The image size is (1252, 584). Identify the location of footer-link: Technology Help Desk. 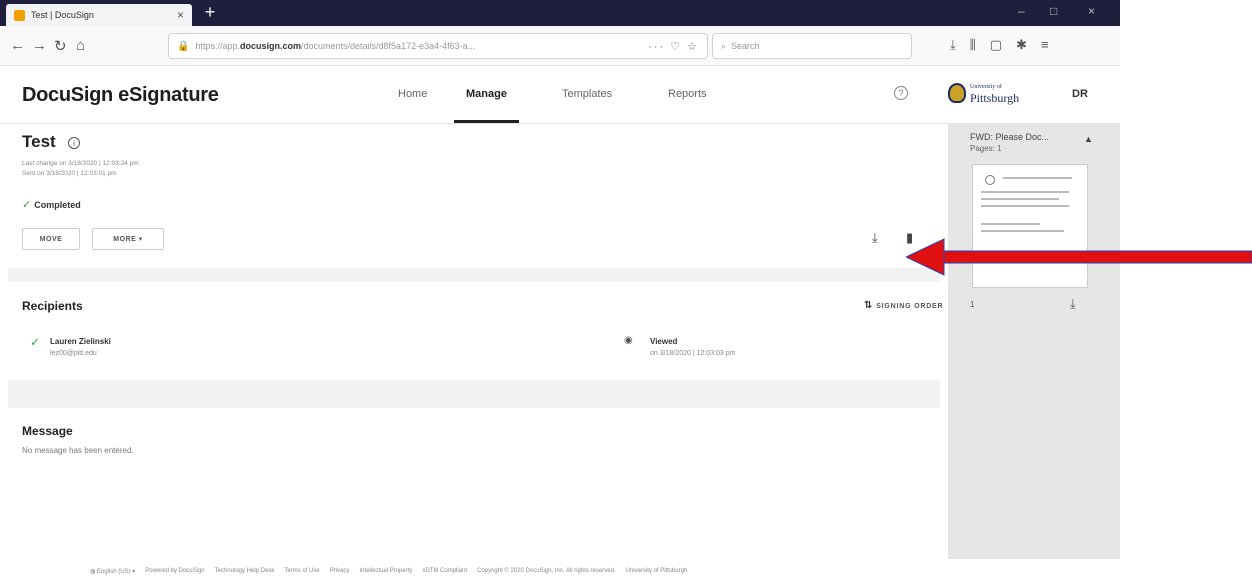
(245, 571).